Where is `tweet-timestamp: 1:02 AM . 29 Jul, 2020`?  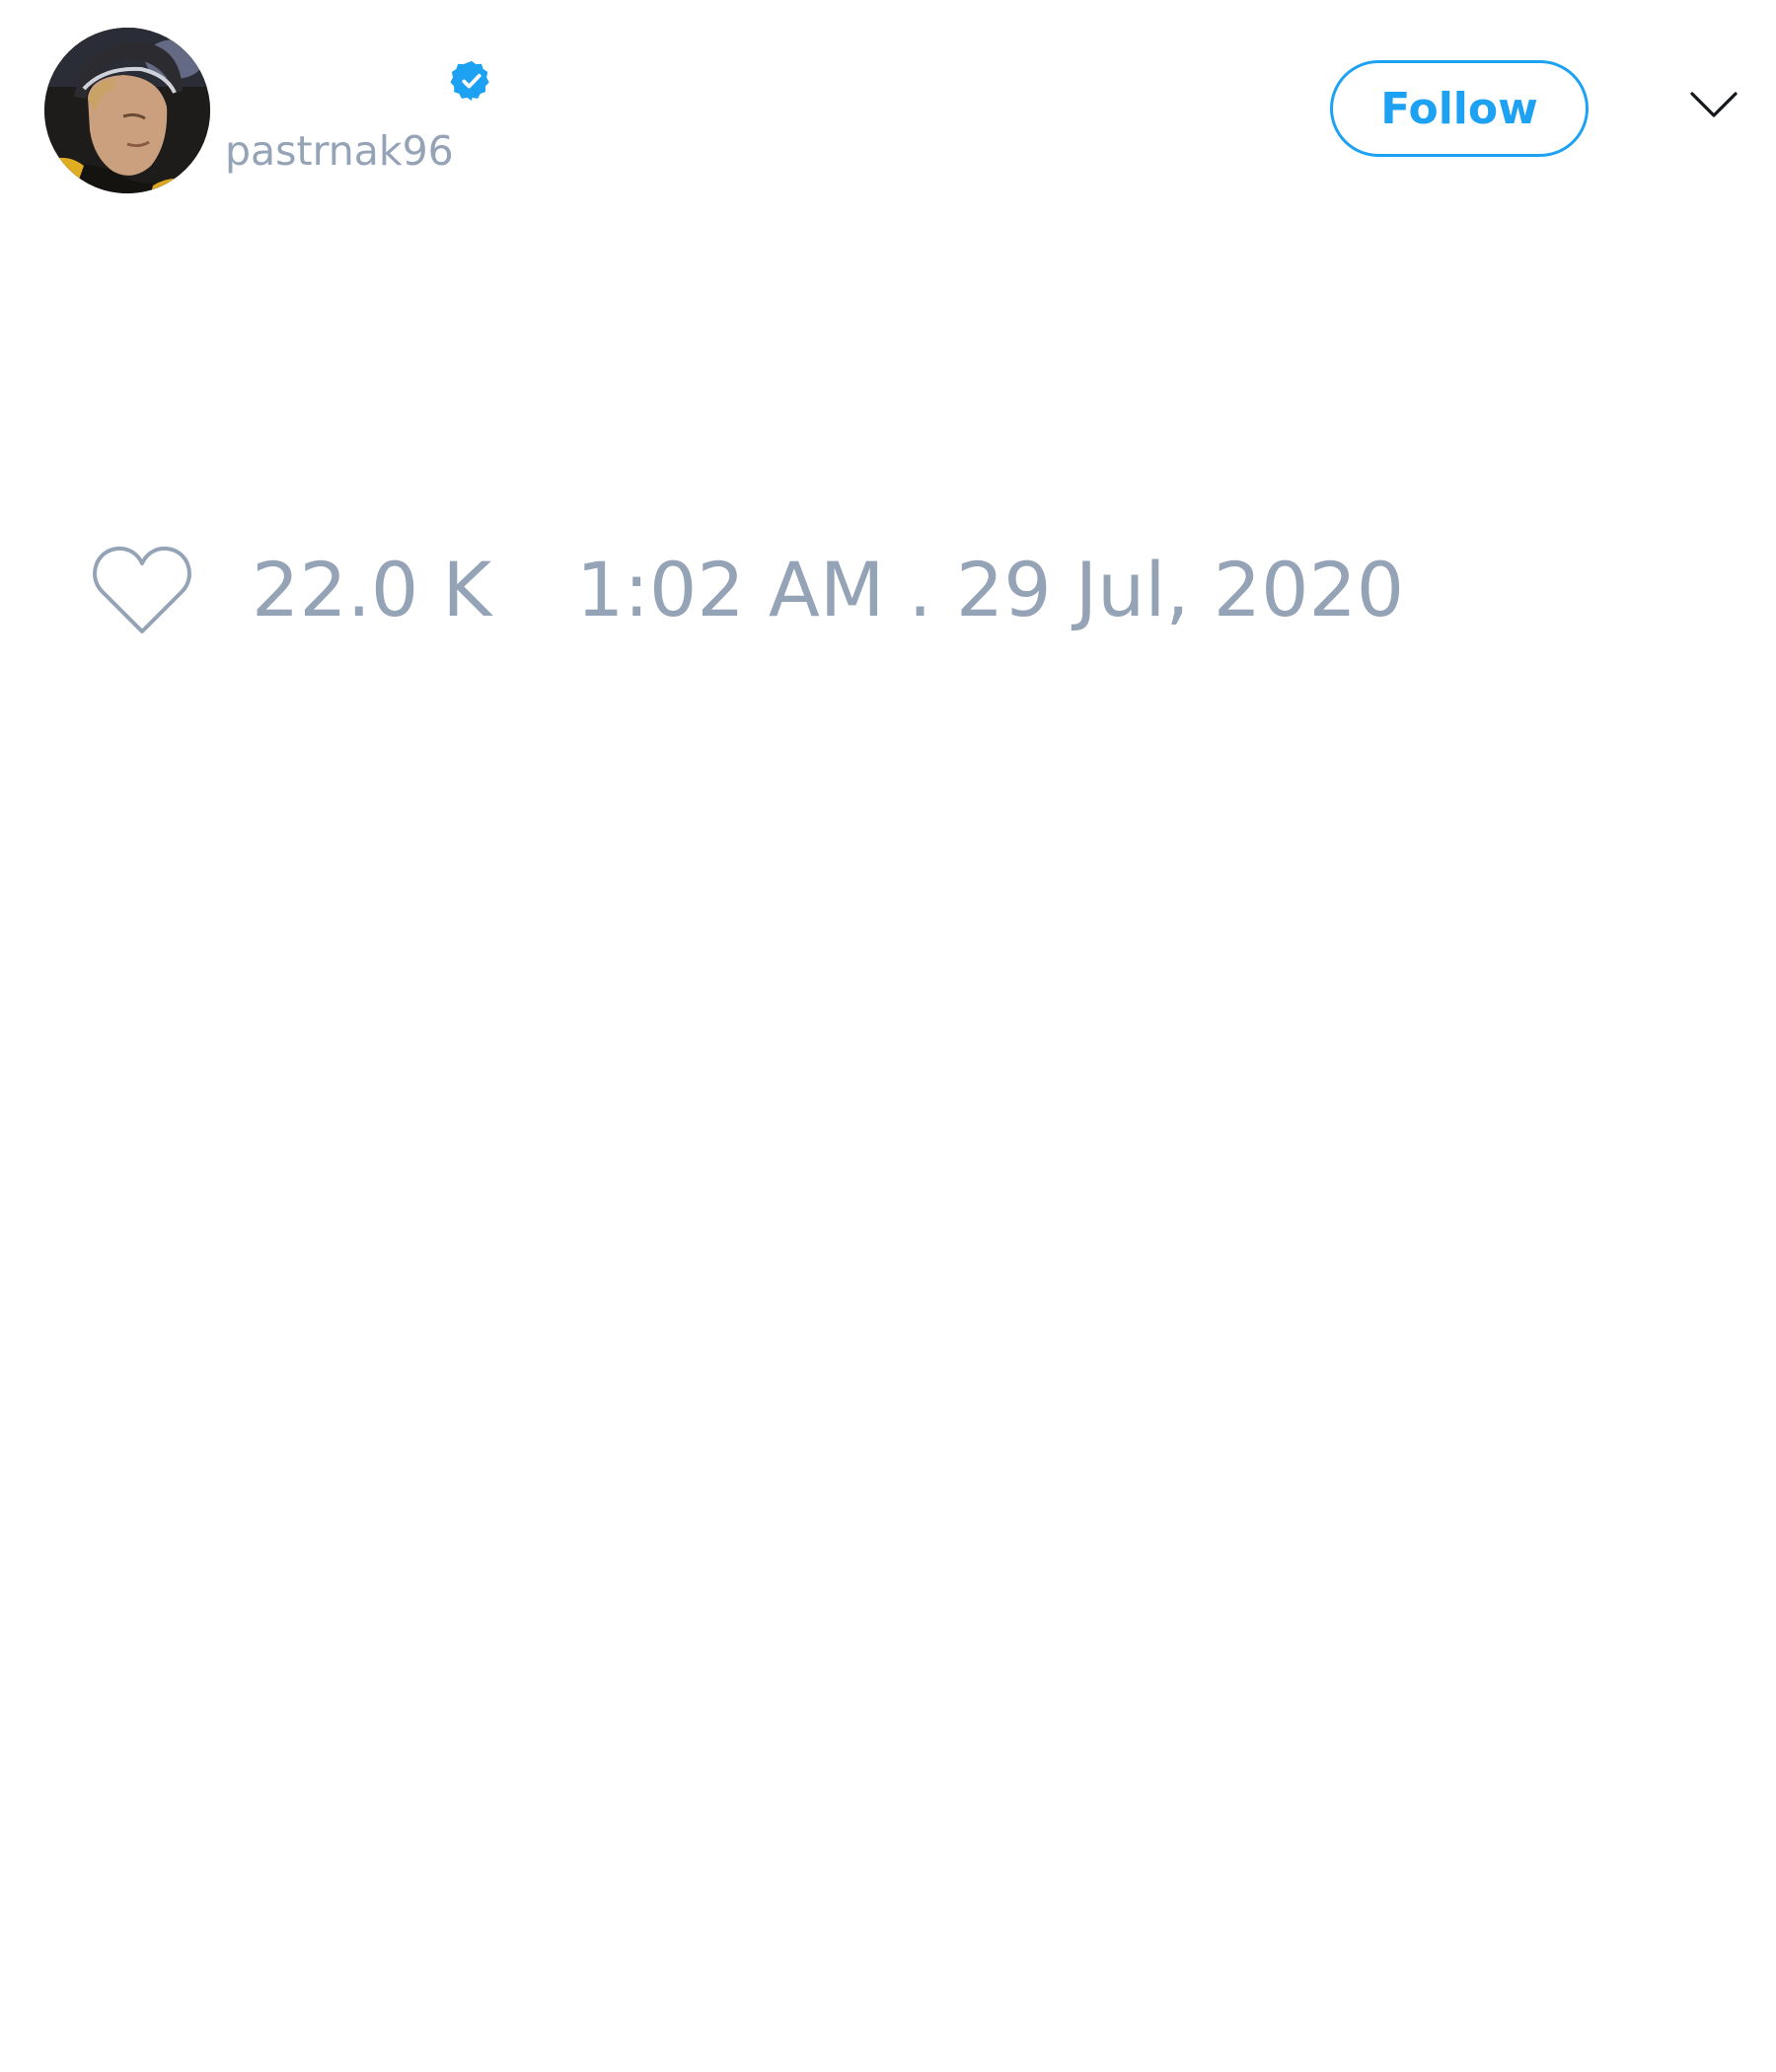 tweet-timestamp: 1:02 AM . 29 Jul, 2020 is located at coordinates (990, 590).